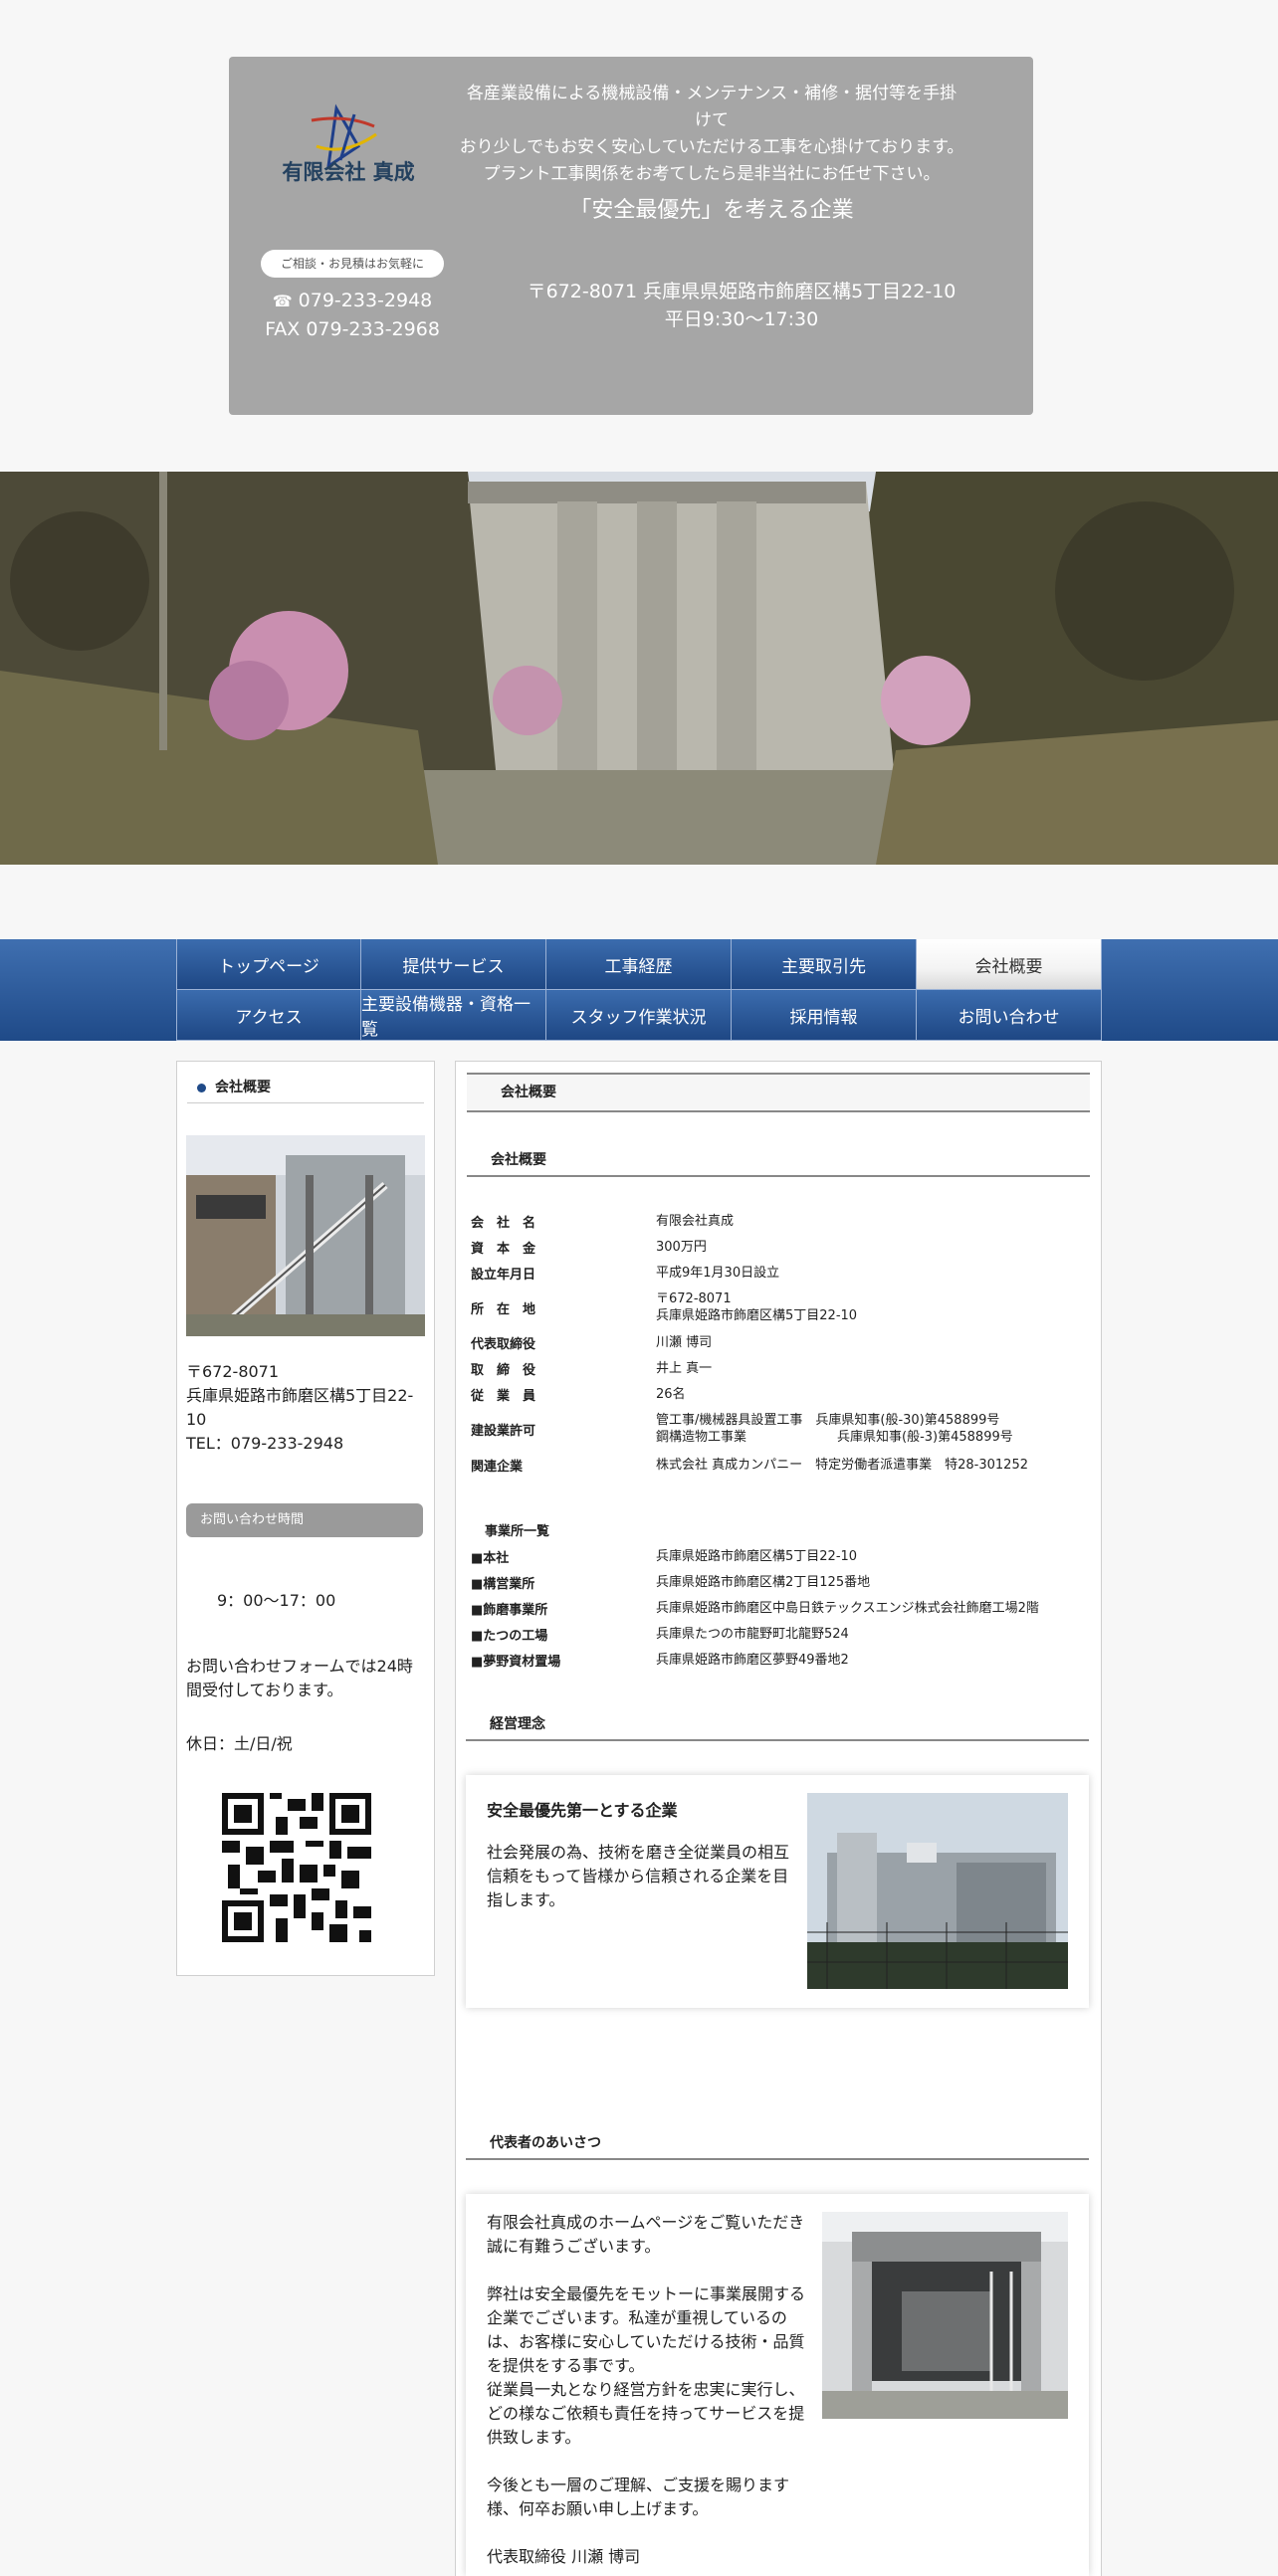  What do you see at coordinates (353, 329) in the screenshot?
I see `fax-number: FAX 079-233-2968` at bounding box center [353, 329].